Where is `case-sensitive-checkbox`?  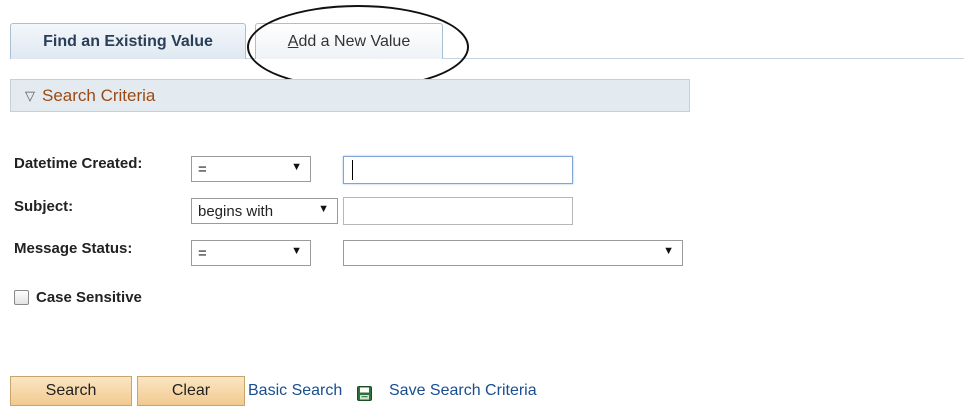
case-sensitive-checkbox is located at coordinates (21, 297).